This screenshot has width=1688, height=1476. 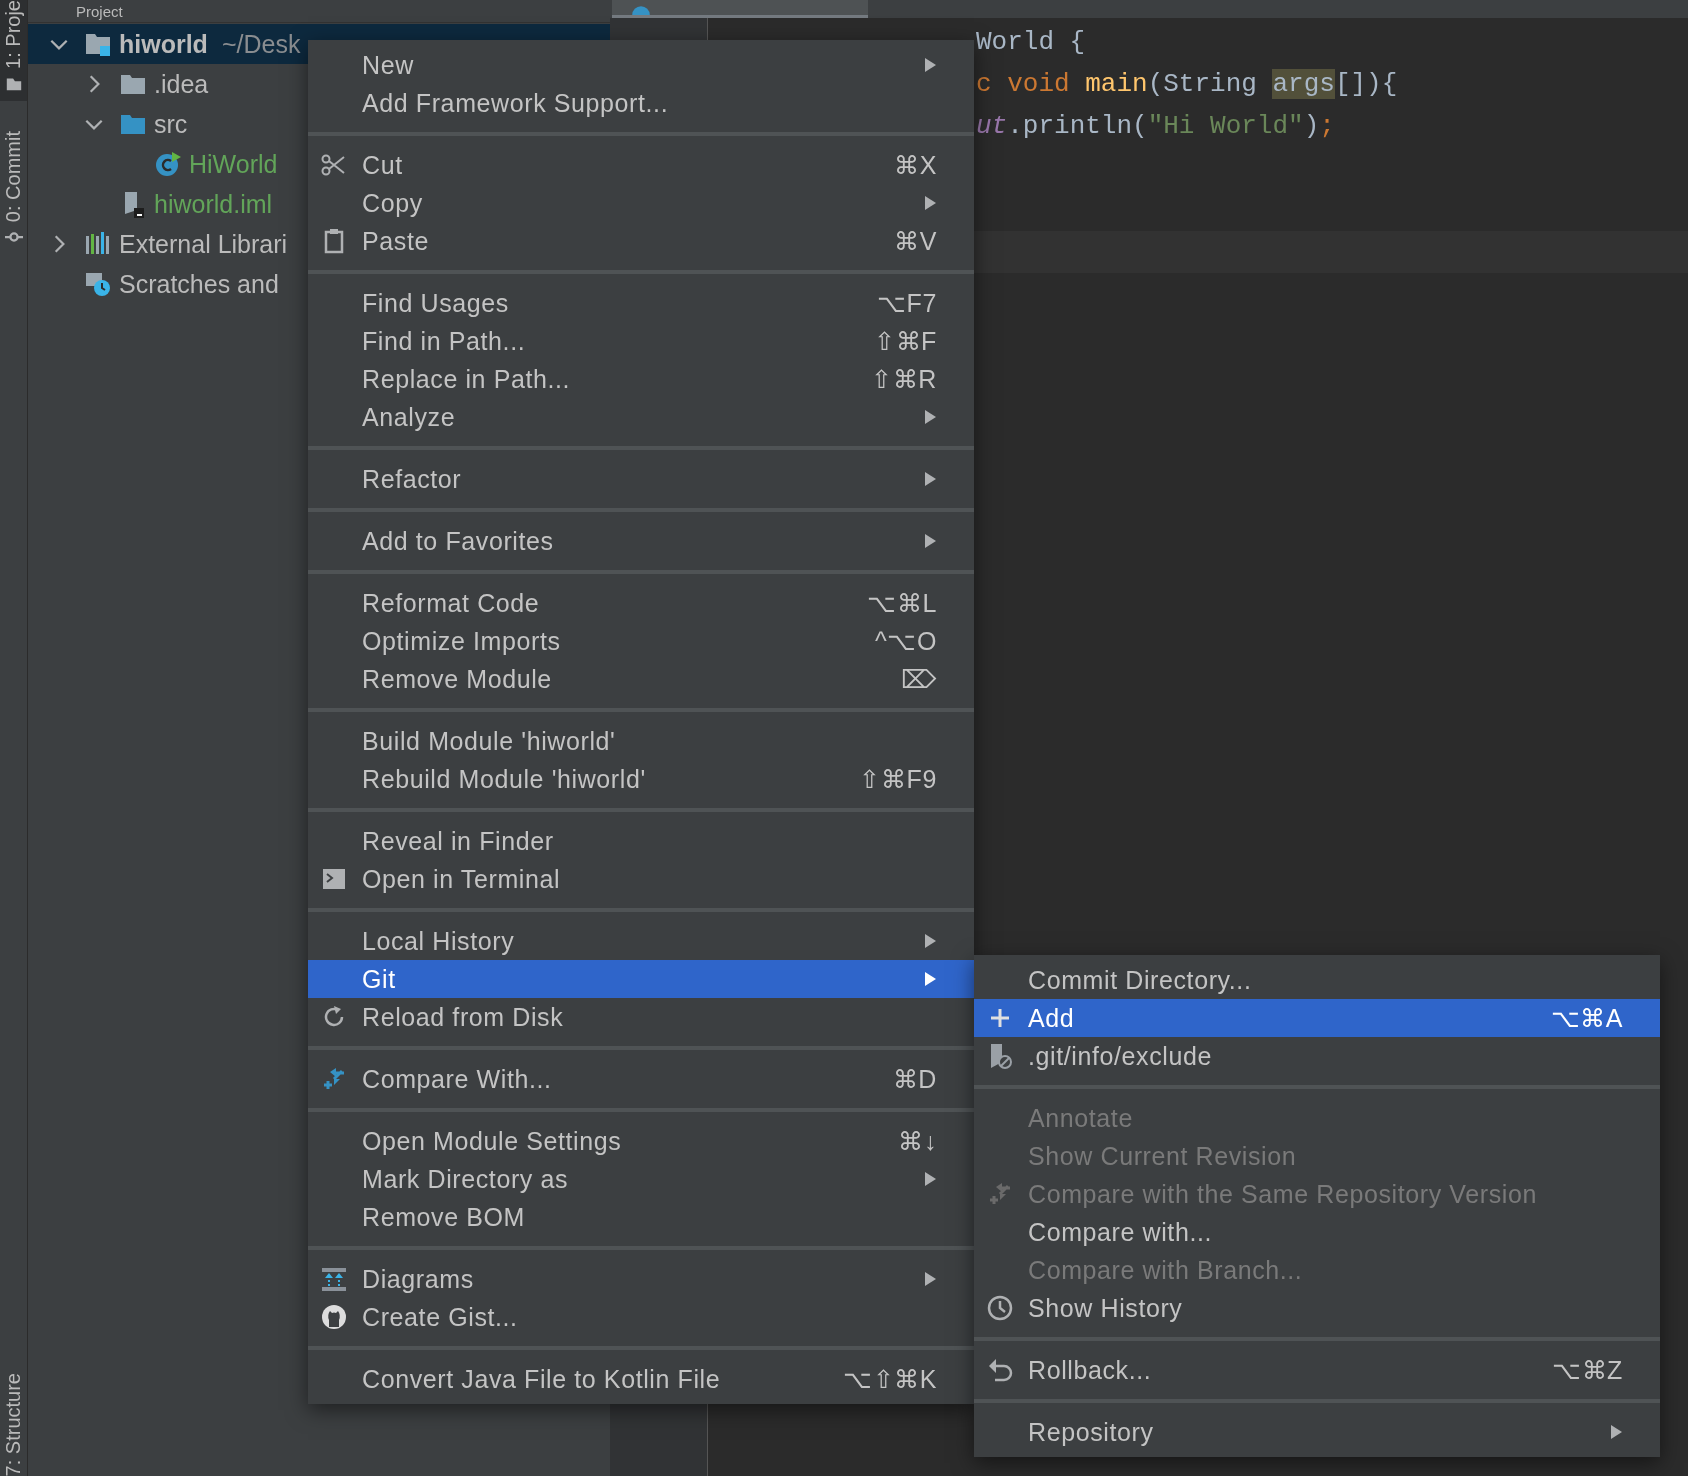 I want to click on panel-title: Project, so click(x=99, y=11).